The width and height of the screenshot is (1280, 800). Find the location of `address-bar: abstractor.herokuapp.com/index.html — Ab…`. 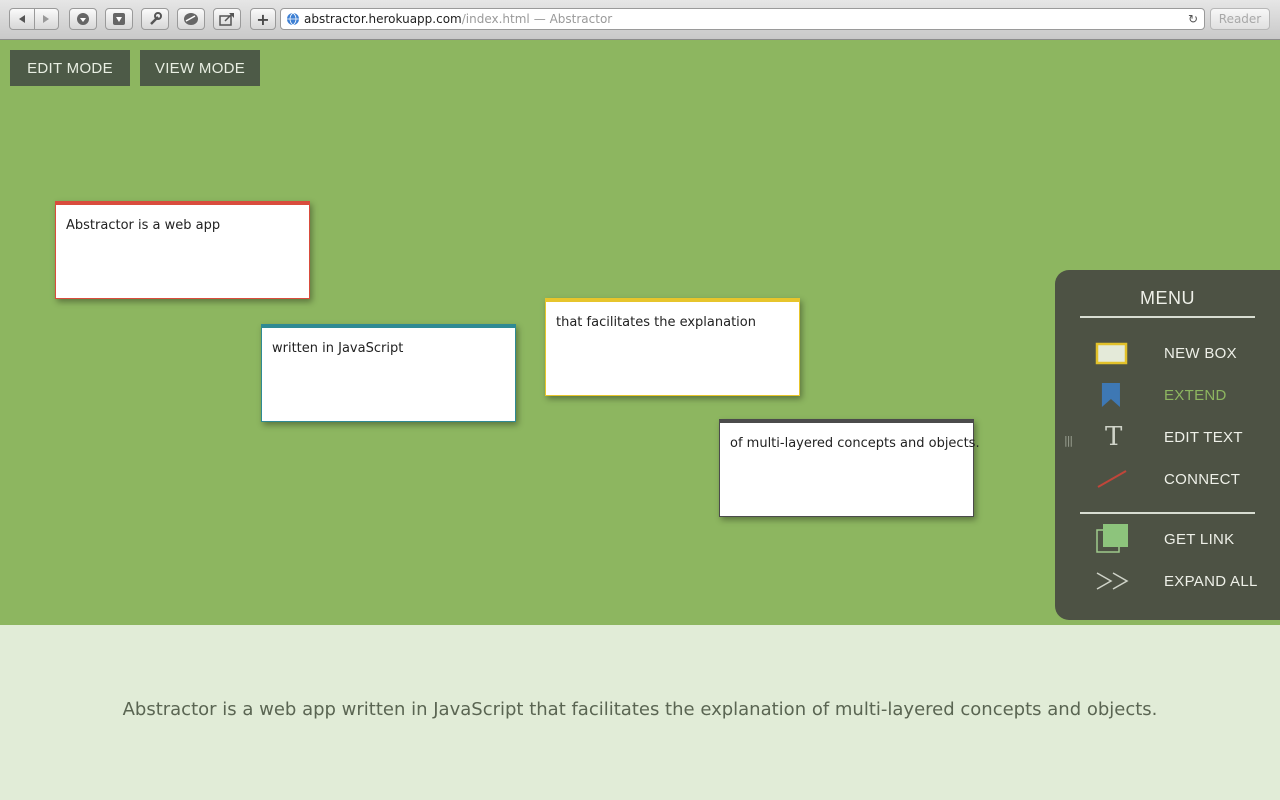

address-bar: abstractor.herokuapp.com/index.html — Ab… is located at coordinates (742, 19).